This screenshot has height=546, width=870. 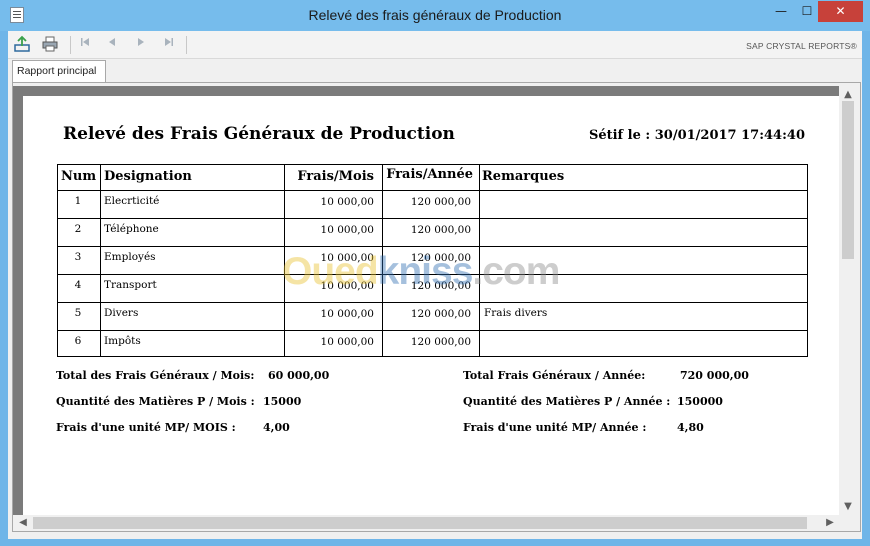 I want to click on summary-label: Total Frais Généraux / Année:, so click(x=554, y=375).